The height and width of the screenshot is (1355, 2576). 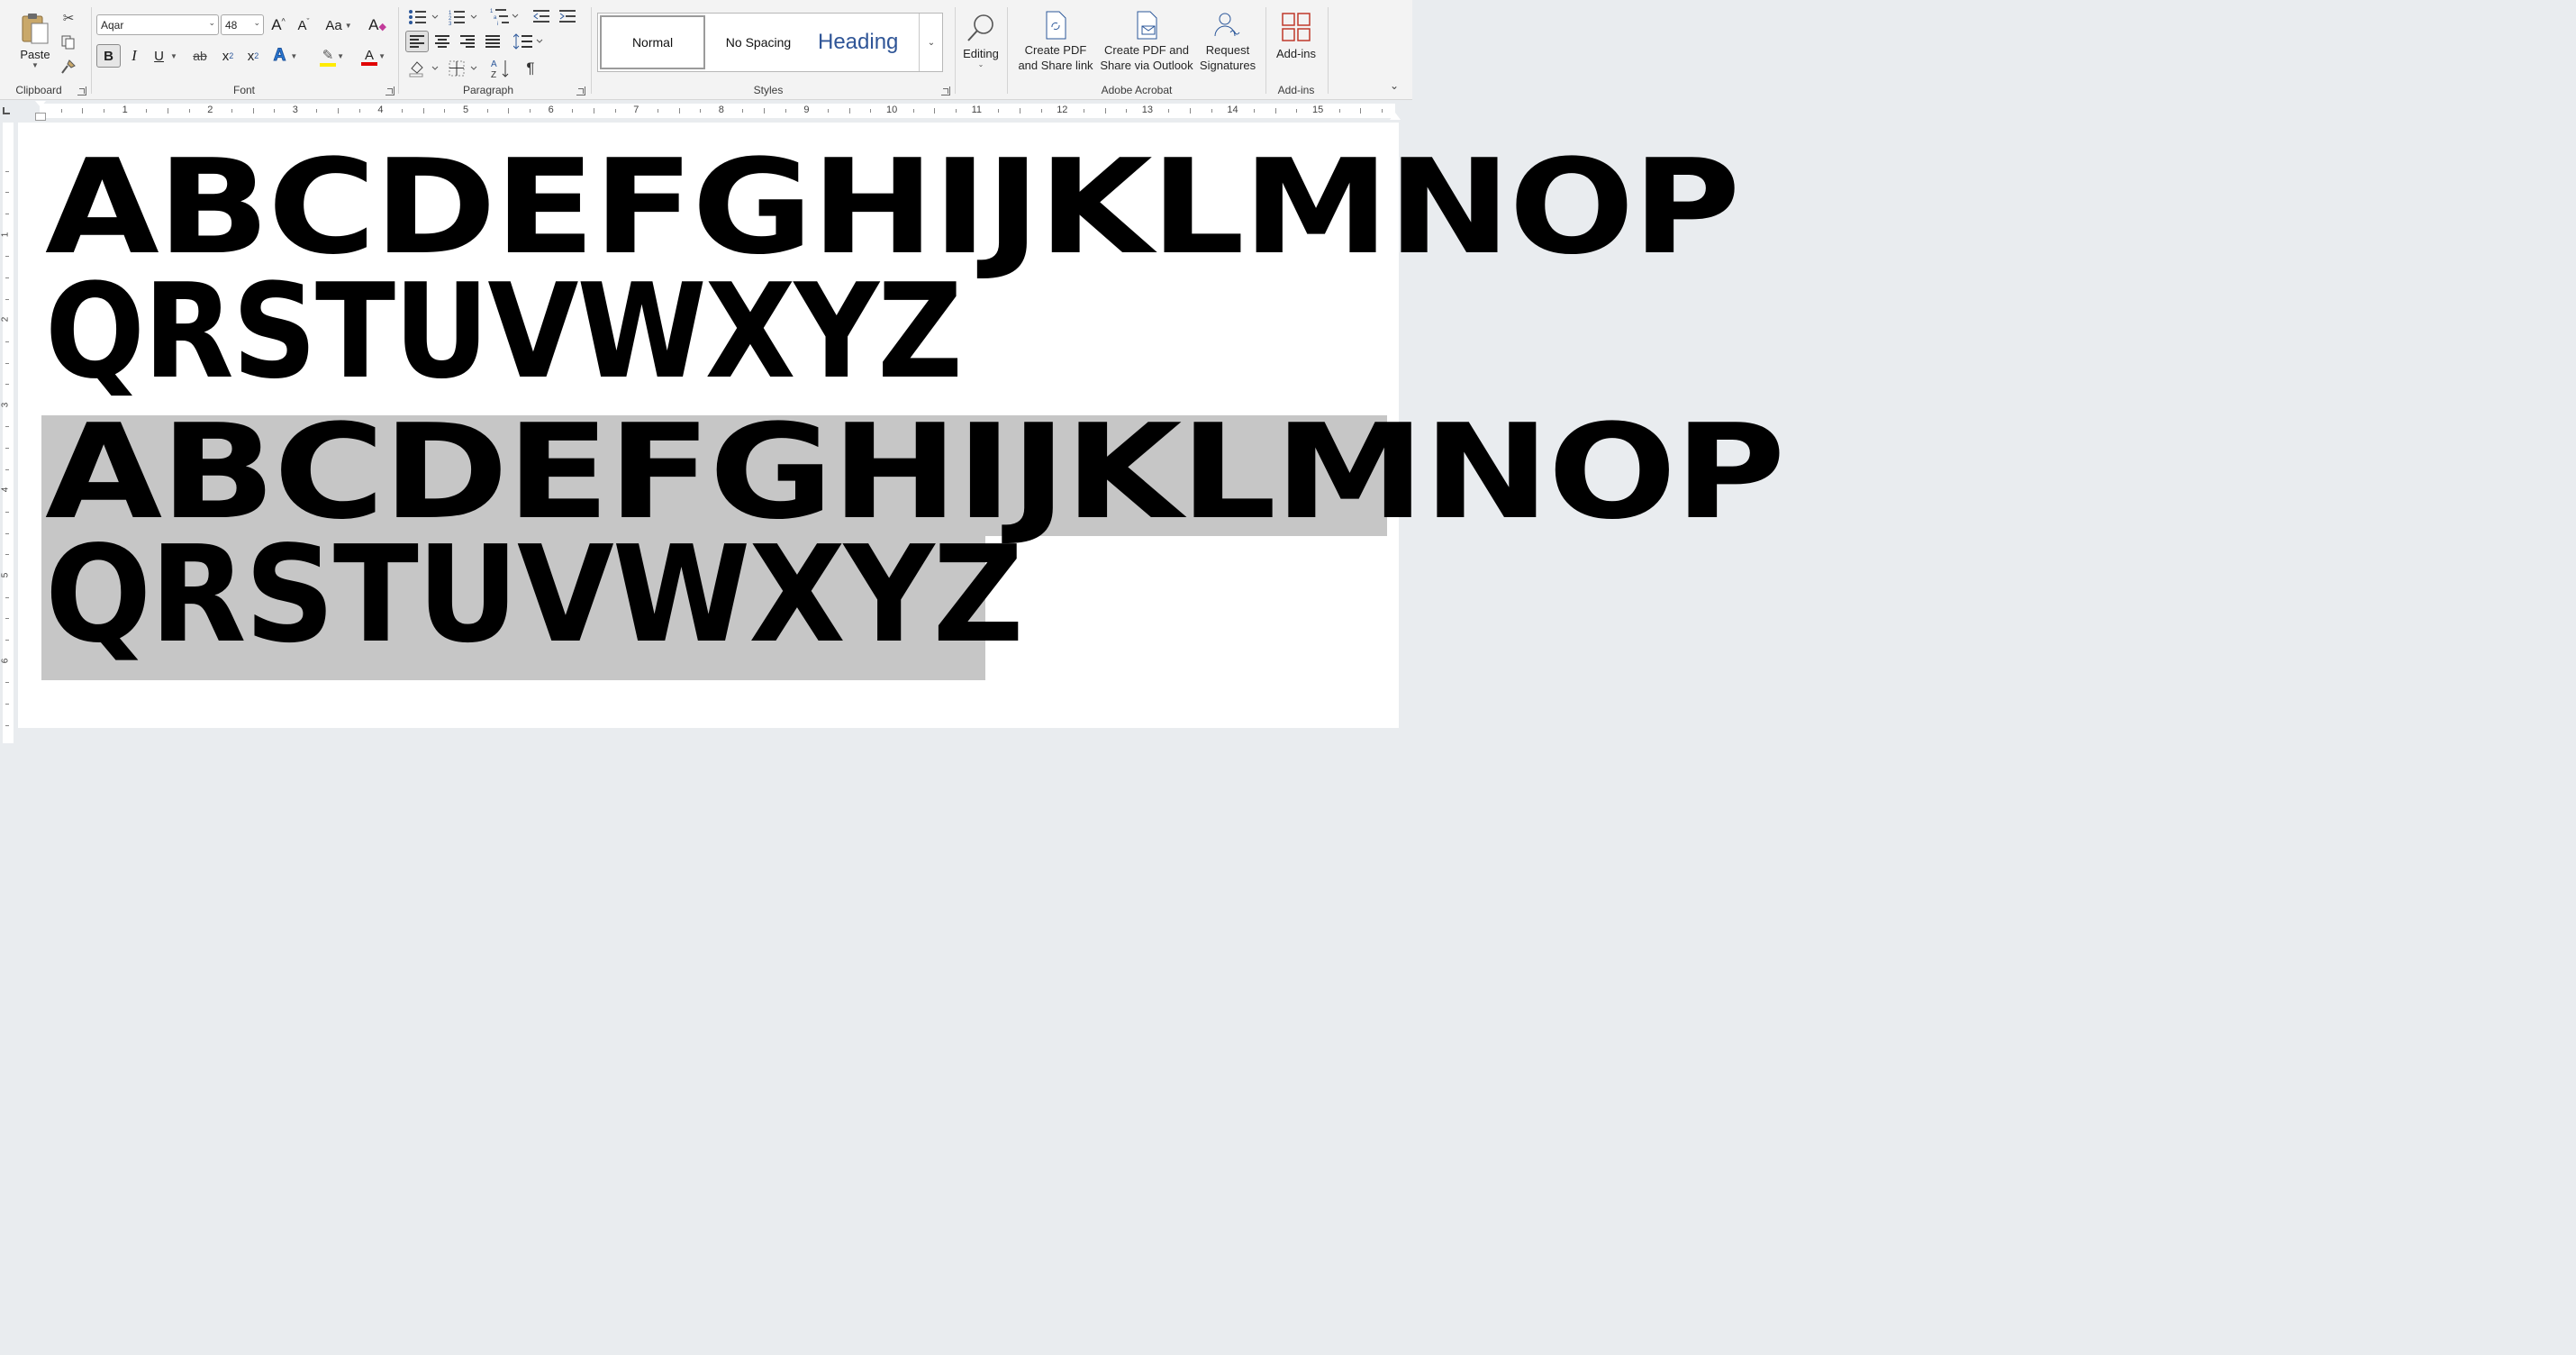 I want to click on vertical-ruler-number: 4, so click(x=5, y=490).